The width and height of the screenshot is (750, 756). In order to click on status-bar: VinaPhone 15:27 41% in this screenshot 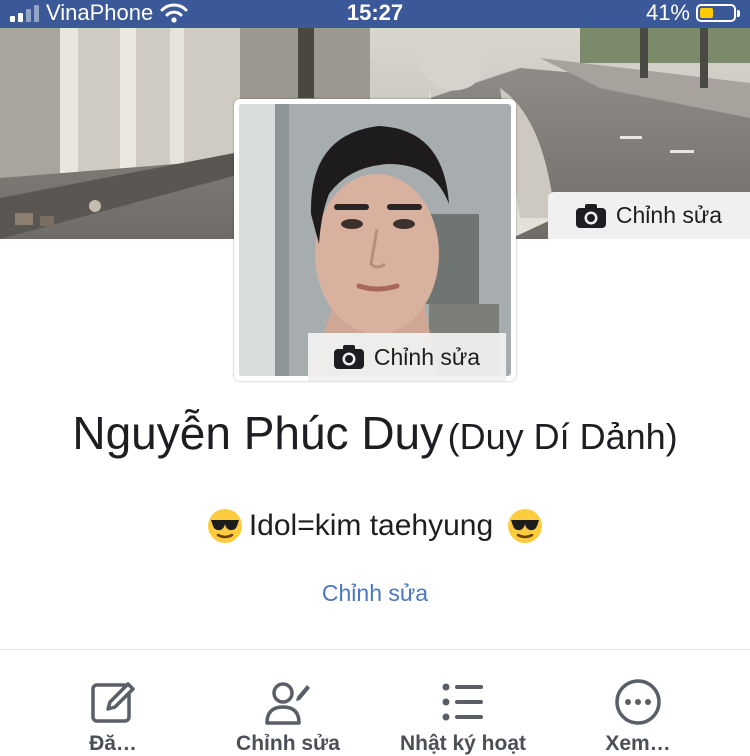, I will do `click(375, 14)`.